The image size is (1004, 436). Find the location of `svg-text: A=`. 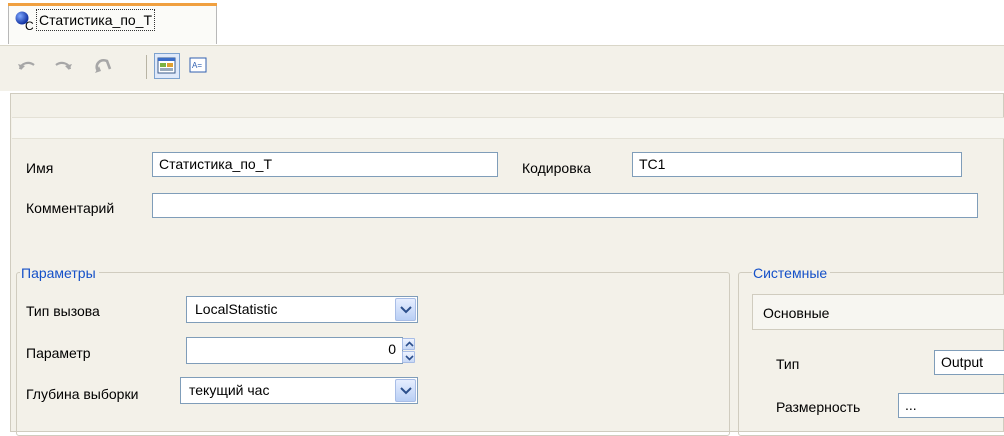

svg-text: A= is located at coordinates (197, 65).